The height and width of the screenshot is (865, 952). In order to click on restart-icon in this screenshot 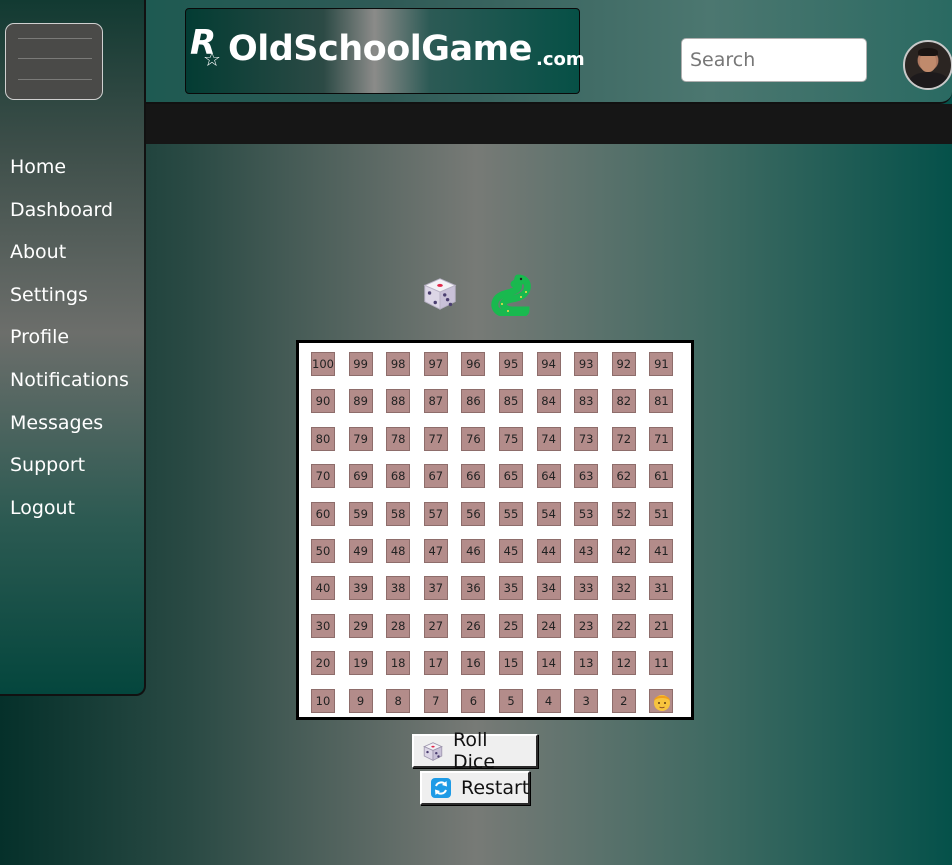, I will do `click(441, 788)`.